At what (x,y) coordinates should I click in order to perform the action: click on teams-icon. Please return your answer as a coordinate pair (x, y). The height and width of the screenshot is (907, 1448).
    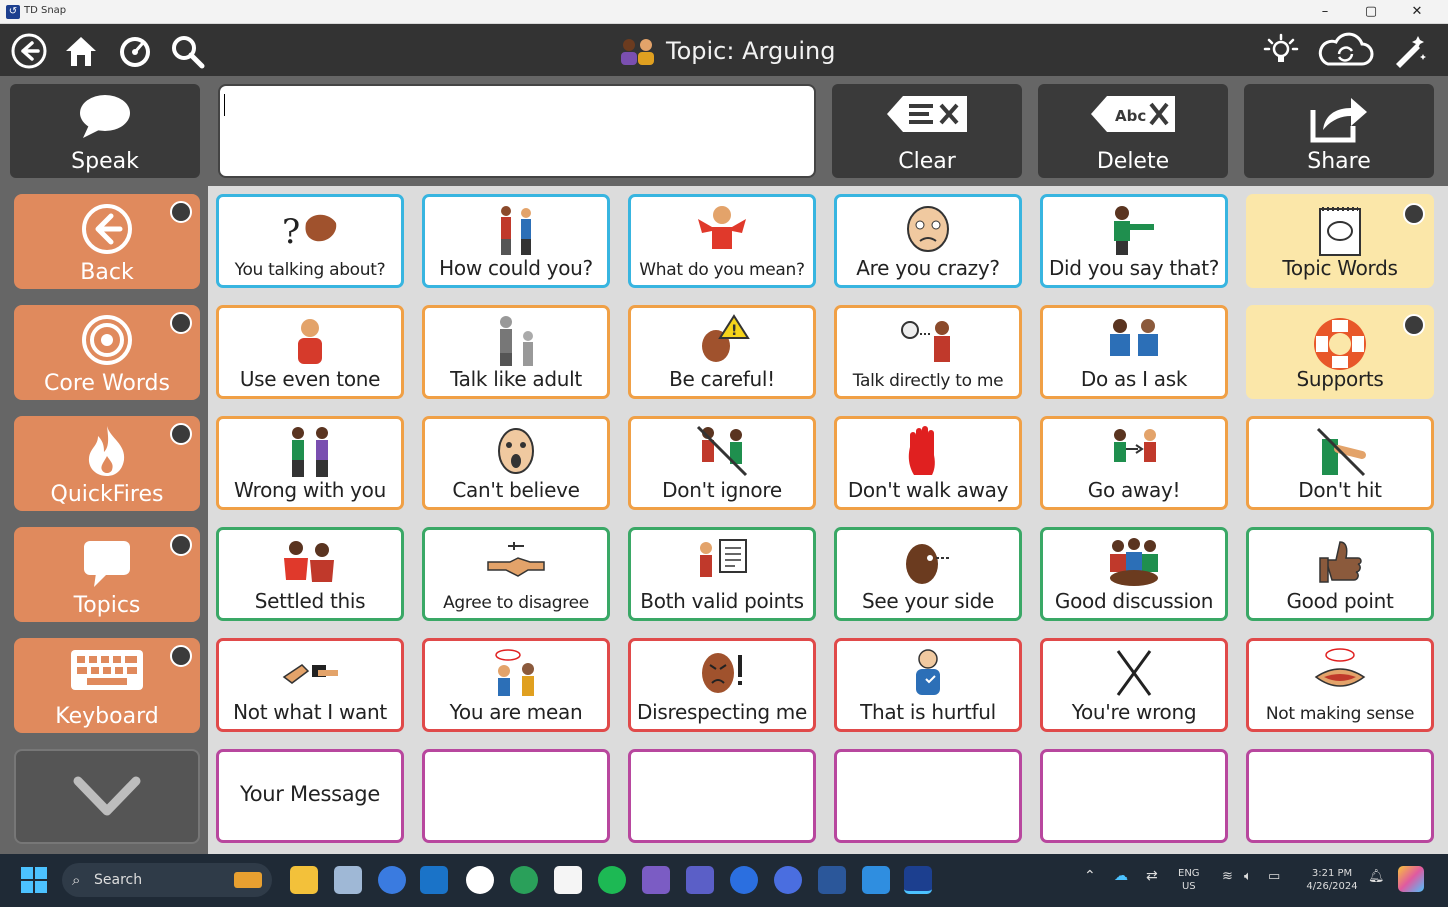
    Looking at the image, I should click on (700, 880).